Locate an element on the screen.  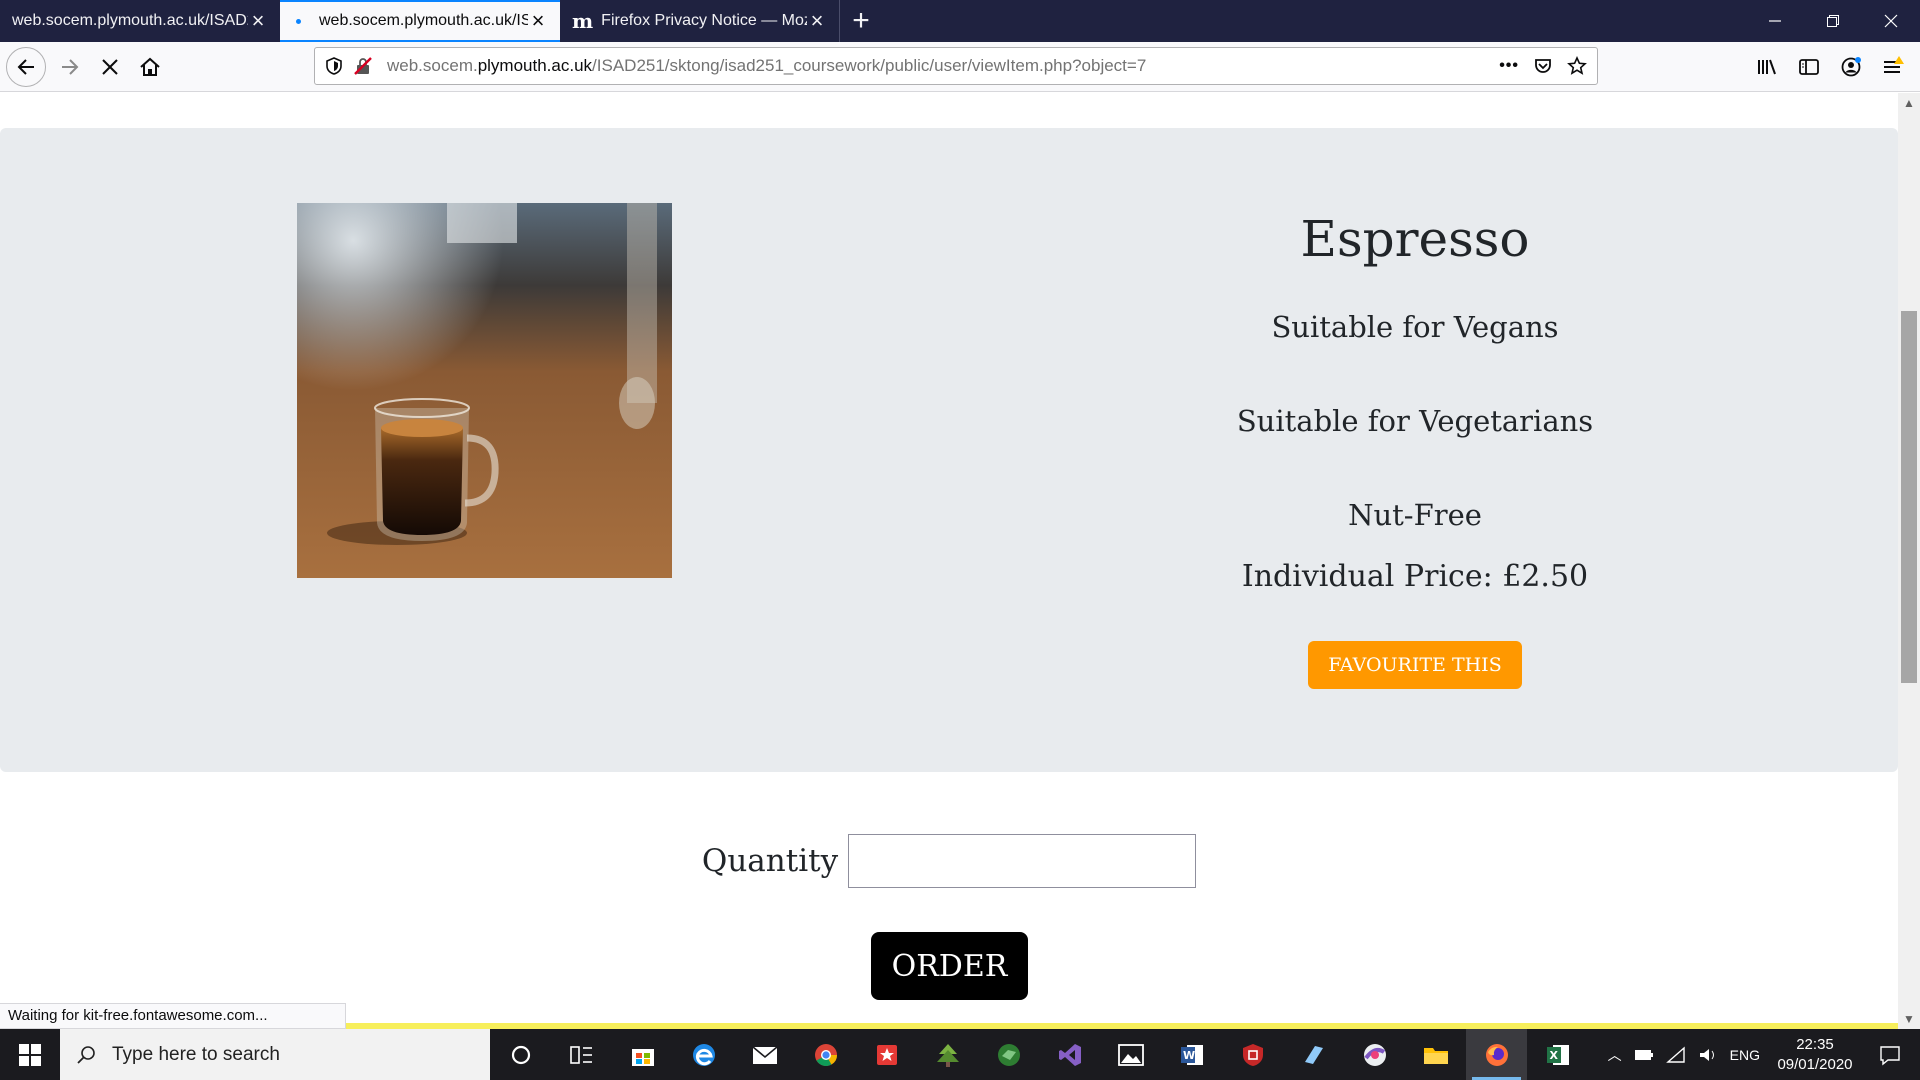
home-button is located at coordinates (150, 67).